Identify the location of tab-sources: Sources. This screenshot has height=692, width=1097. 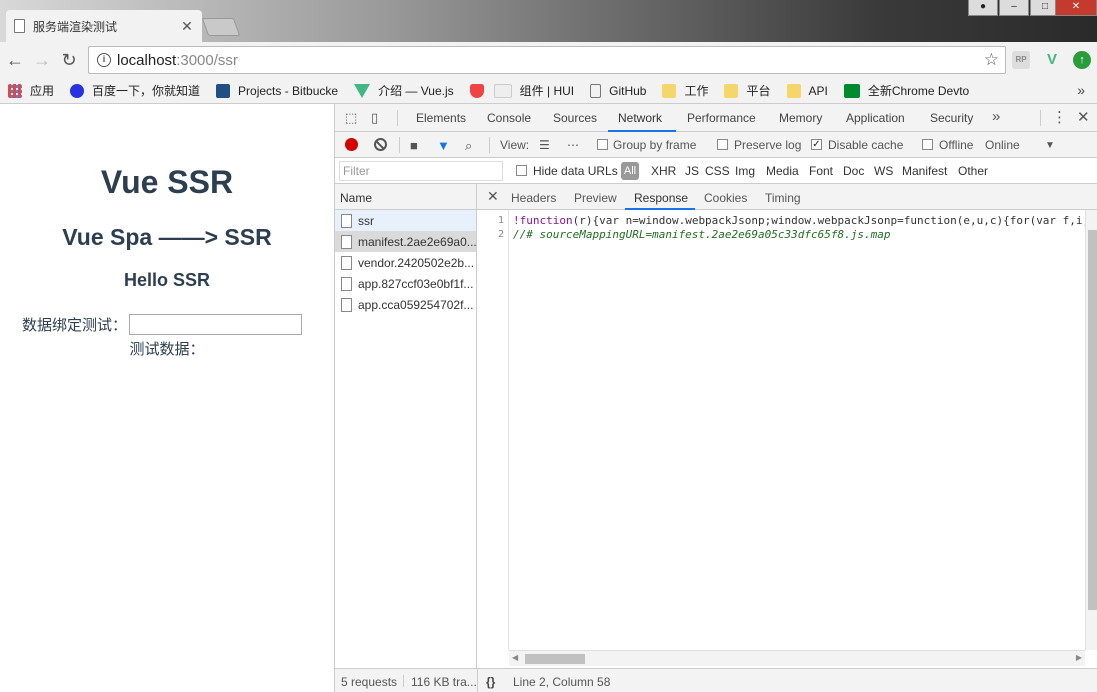
(575, 118).